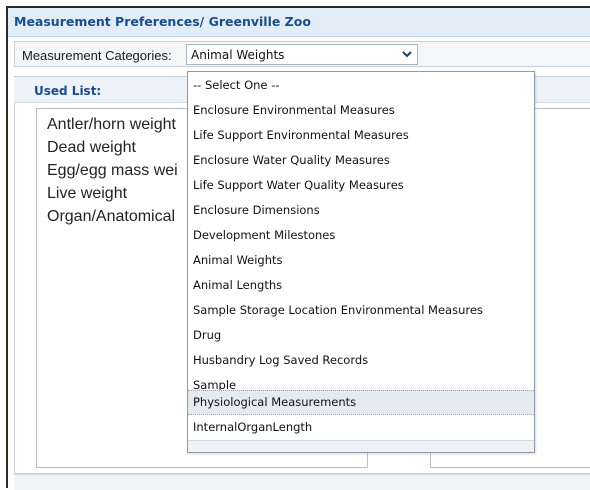  I want to click on page-title: Measurement Preferences/ Greenville Zoo, so click(162, 21).